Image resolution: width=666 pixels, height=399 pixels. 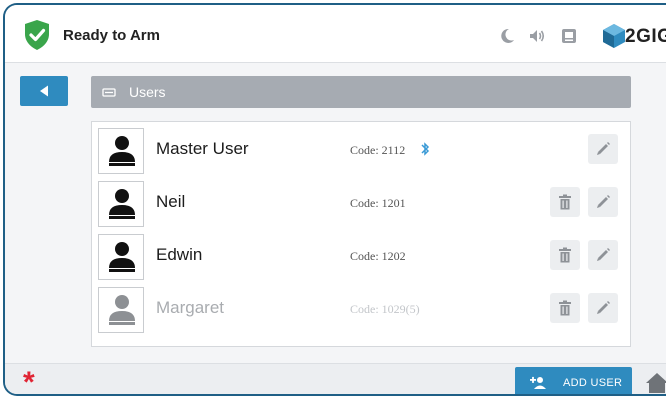 What do you see at coordinates (385, 309) in the screenshot?
I see `user-code: Code: 1029(5)` at bounding box center [385, 309].